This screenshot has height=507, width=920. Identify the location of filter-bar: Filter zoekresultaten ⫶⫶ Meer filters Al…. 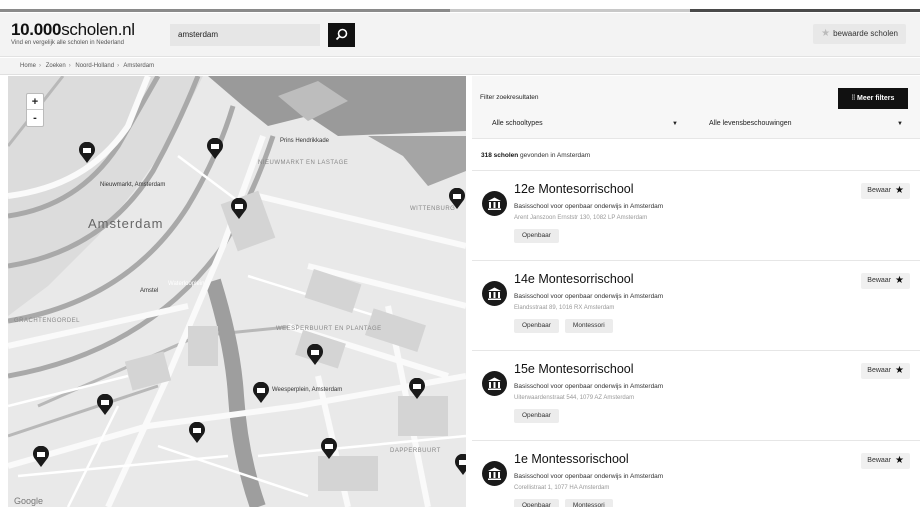
(696, 107).